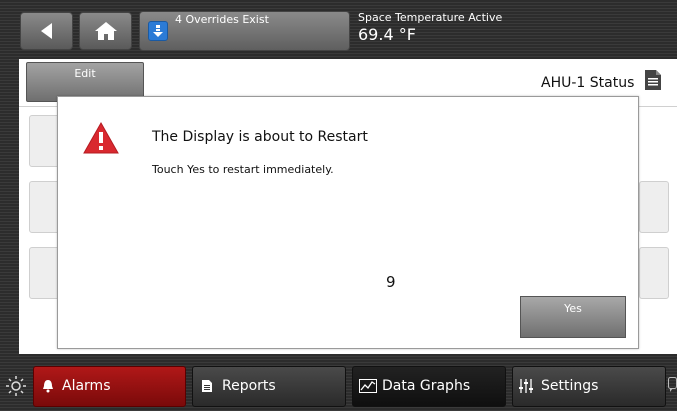 Image resolution: width=677 pixels, height=411 pixels. Describe the element at coordinates (573, 317) in the screenshot. I see `yes-button: Yes` at that location.